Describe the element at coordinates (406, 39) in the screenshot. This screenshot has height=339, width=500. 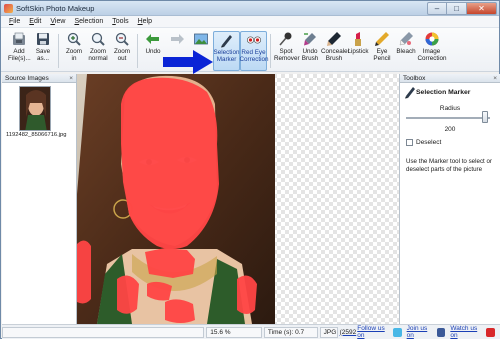
I see `bleach-icon` at that location.